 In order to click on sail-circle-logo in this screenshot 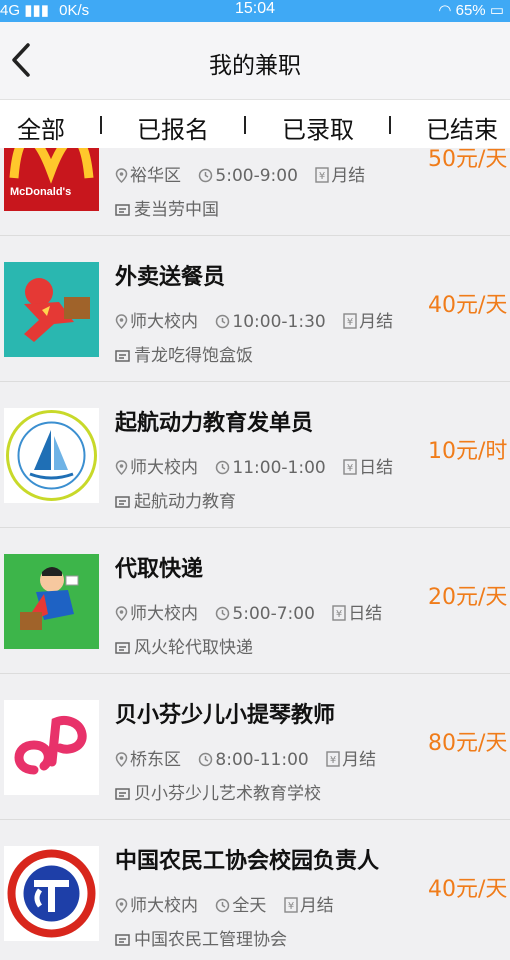, I will do `click(51, 455)`.